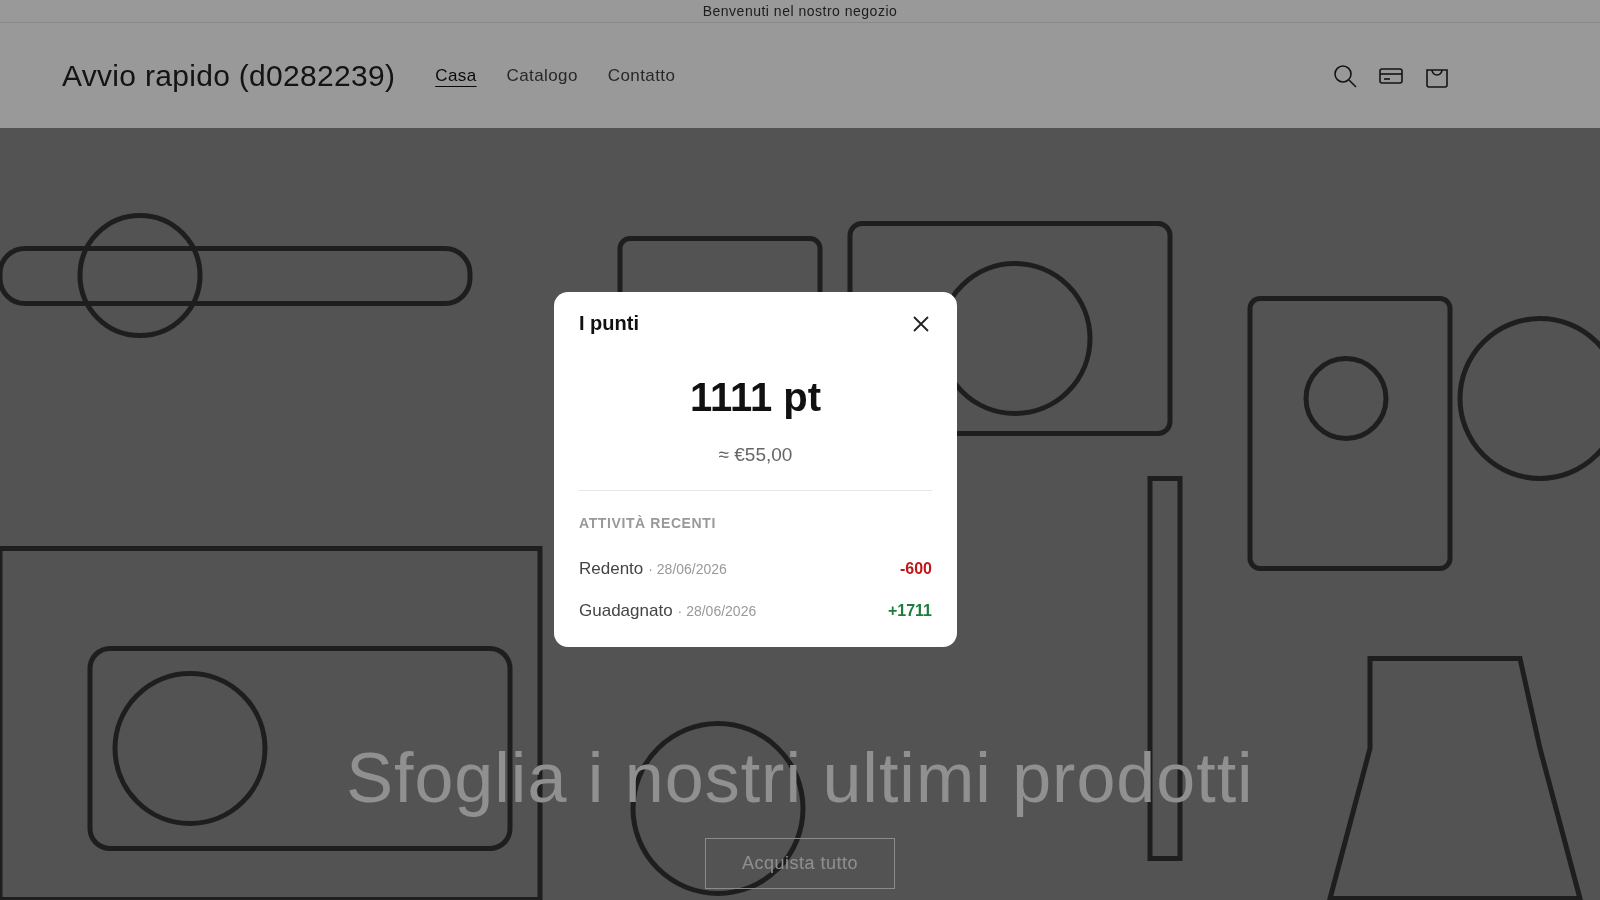 Image resolution: width=1600 pixels, height=900 pixels. I want to click on nav-link: Casa, so click(456, 75).